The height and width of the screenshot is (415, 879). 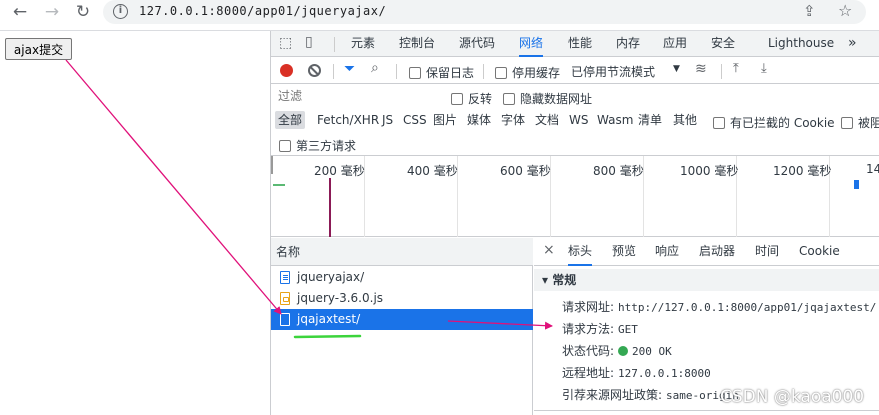 I want to click on tab-headers: 标头, so click(x=580, y=252).